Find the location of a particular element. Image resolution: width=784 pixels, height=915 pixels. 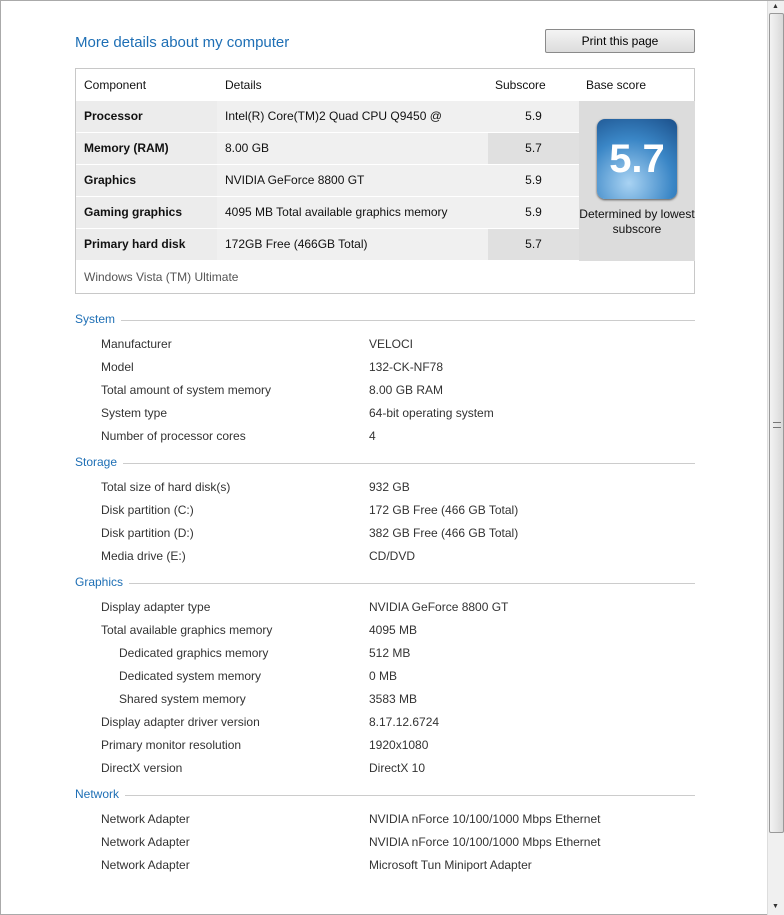

table-row: Graphics NVIDIA GeForce 8800 GT 5.9 is located at coordinates (327, 181).